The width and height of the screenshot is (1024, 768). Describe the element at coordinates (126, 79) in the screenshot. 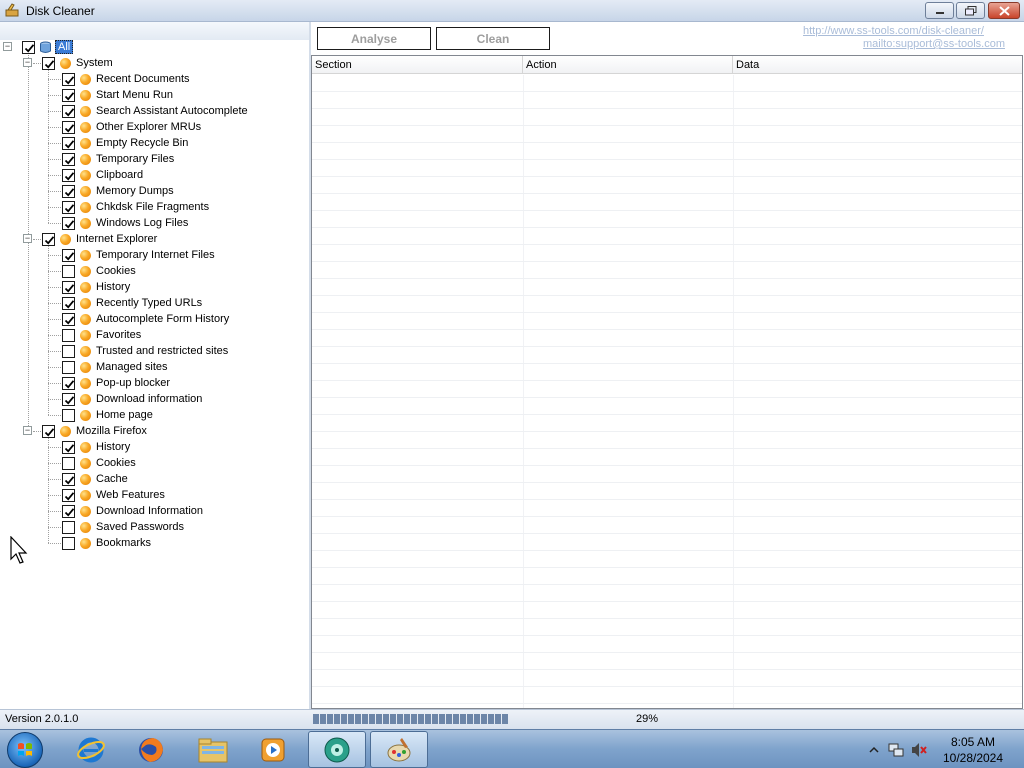

I see `tree-item: Recent Documents` at that location.